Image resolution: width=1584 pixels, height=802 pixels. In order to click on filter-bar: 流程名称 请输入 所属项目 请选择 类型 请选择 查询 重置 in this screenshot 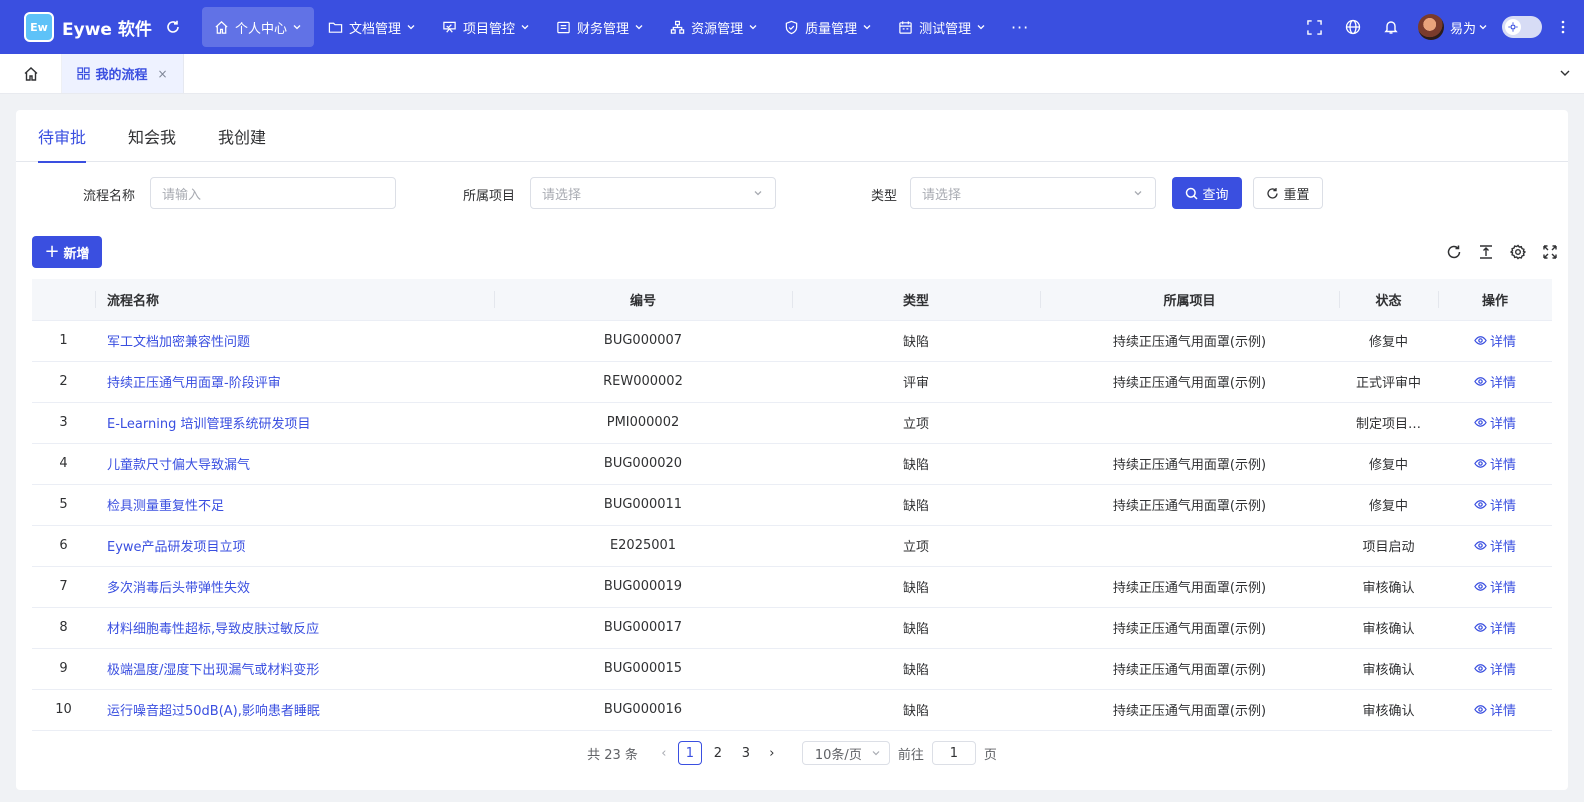, I will do `click(792, 194)`.